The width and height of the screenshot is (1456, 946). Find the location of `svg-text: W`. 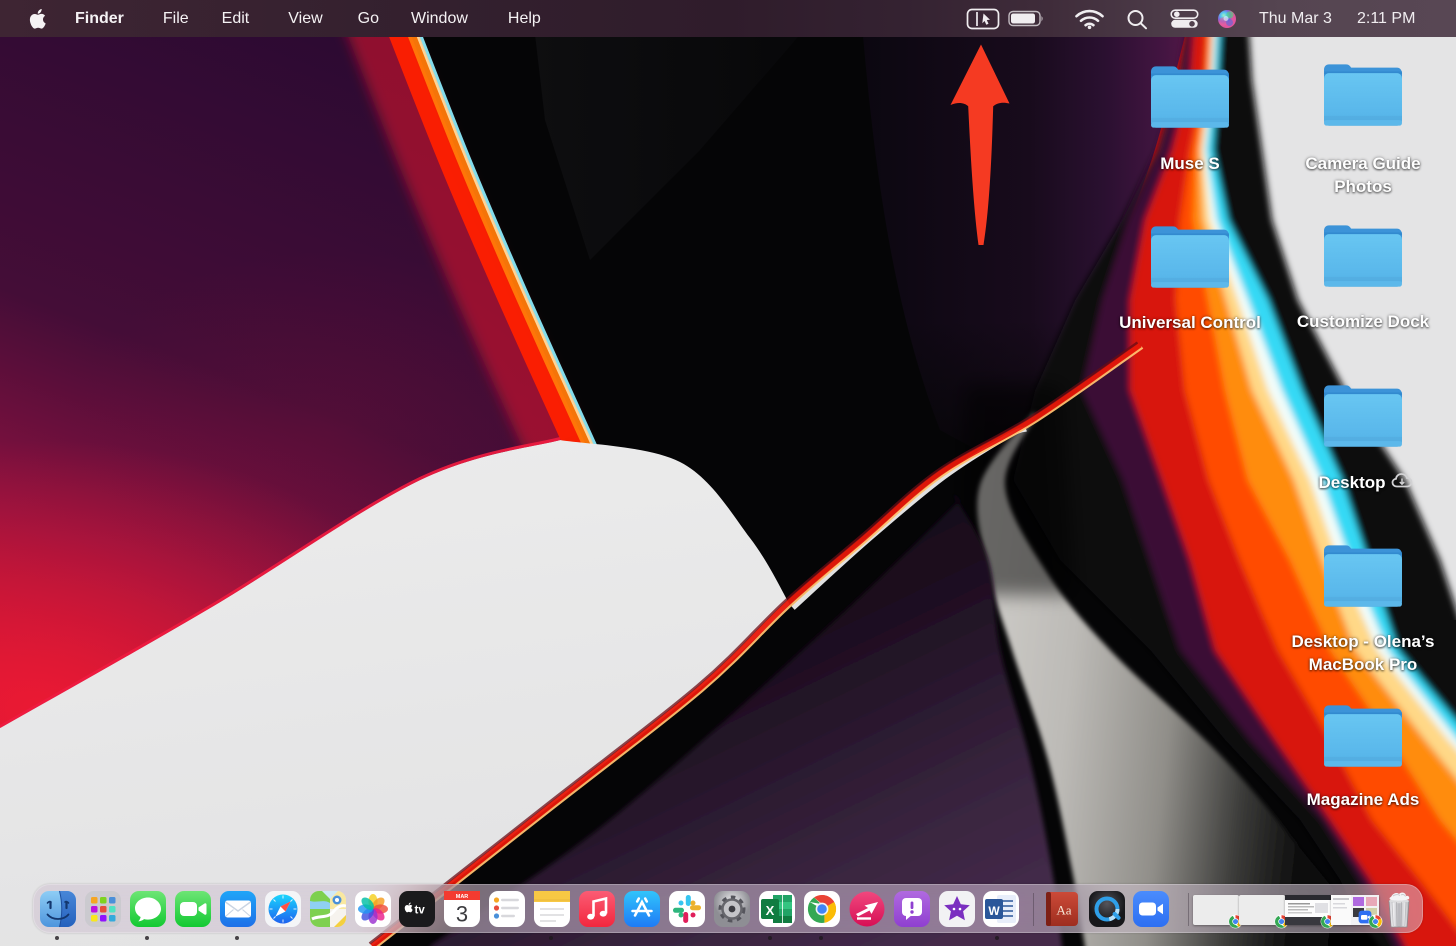

svg-text: W is located at coordinates (994, 911).